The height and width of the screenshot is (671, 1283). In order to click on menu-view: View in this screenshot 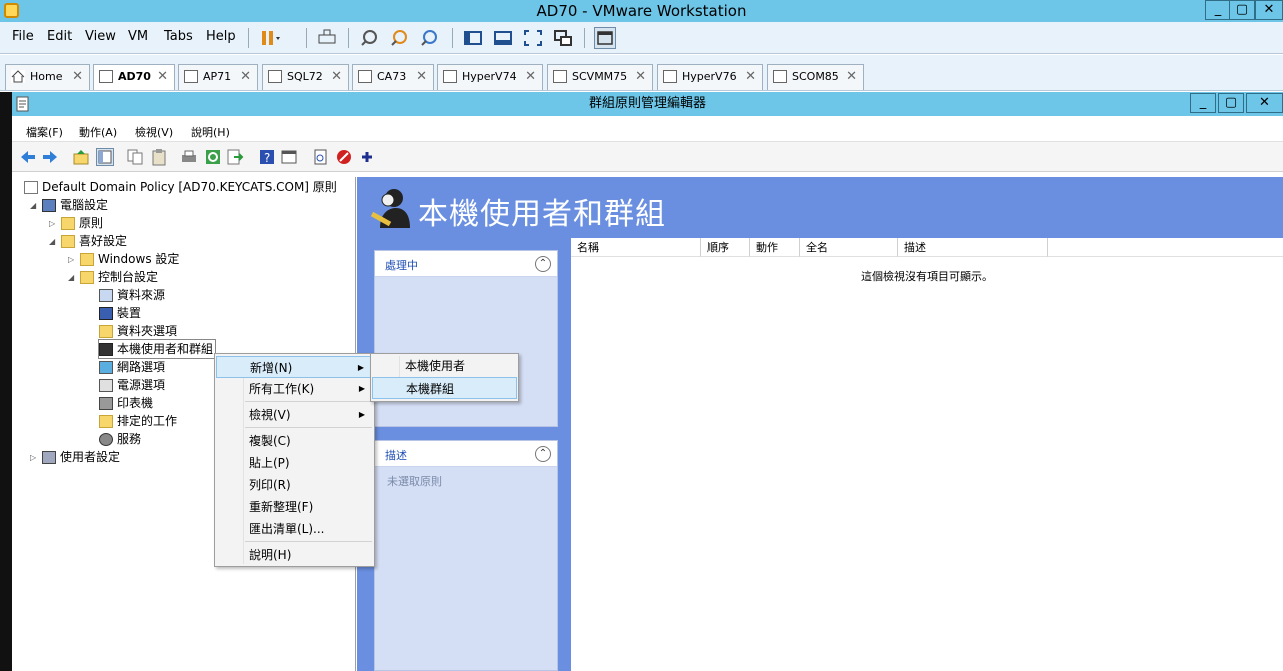, I will do `click(100, 36)`.